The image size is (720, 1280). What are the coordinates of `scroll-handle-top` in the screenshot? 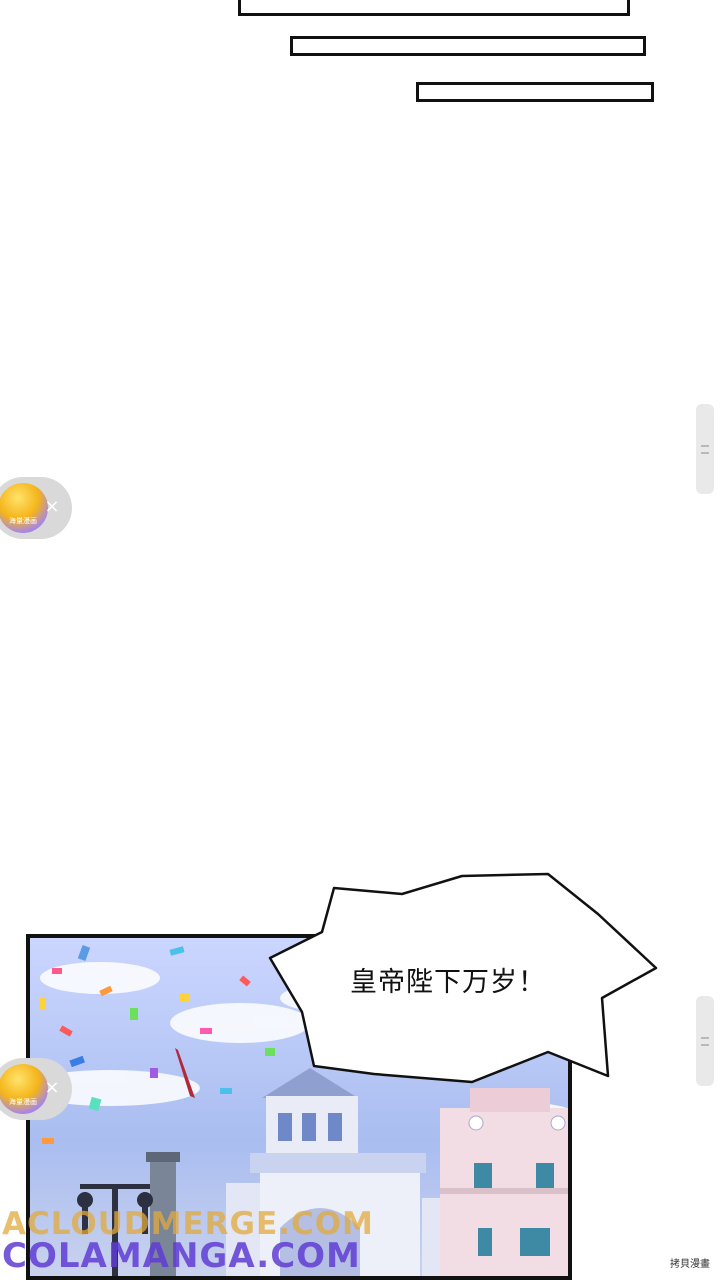 It's located at (705, 449).